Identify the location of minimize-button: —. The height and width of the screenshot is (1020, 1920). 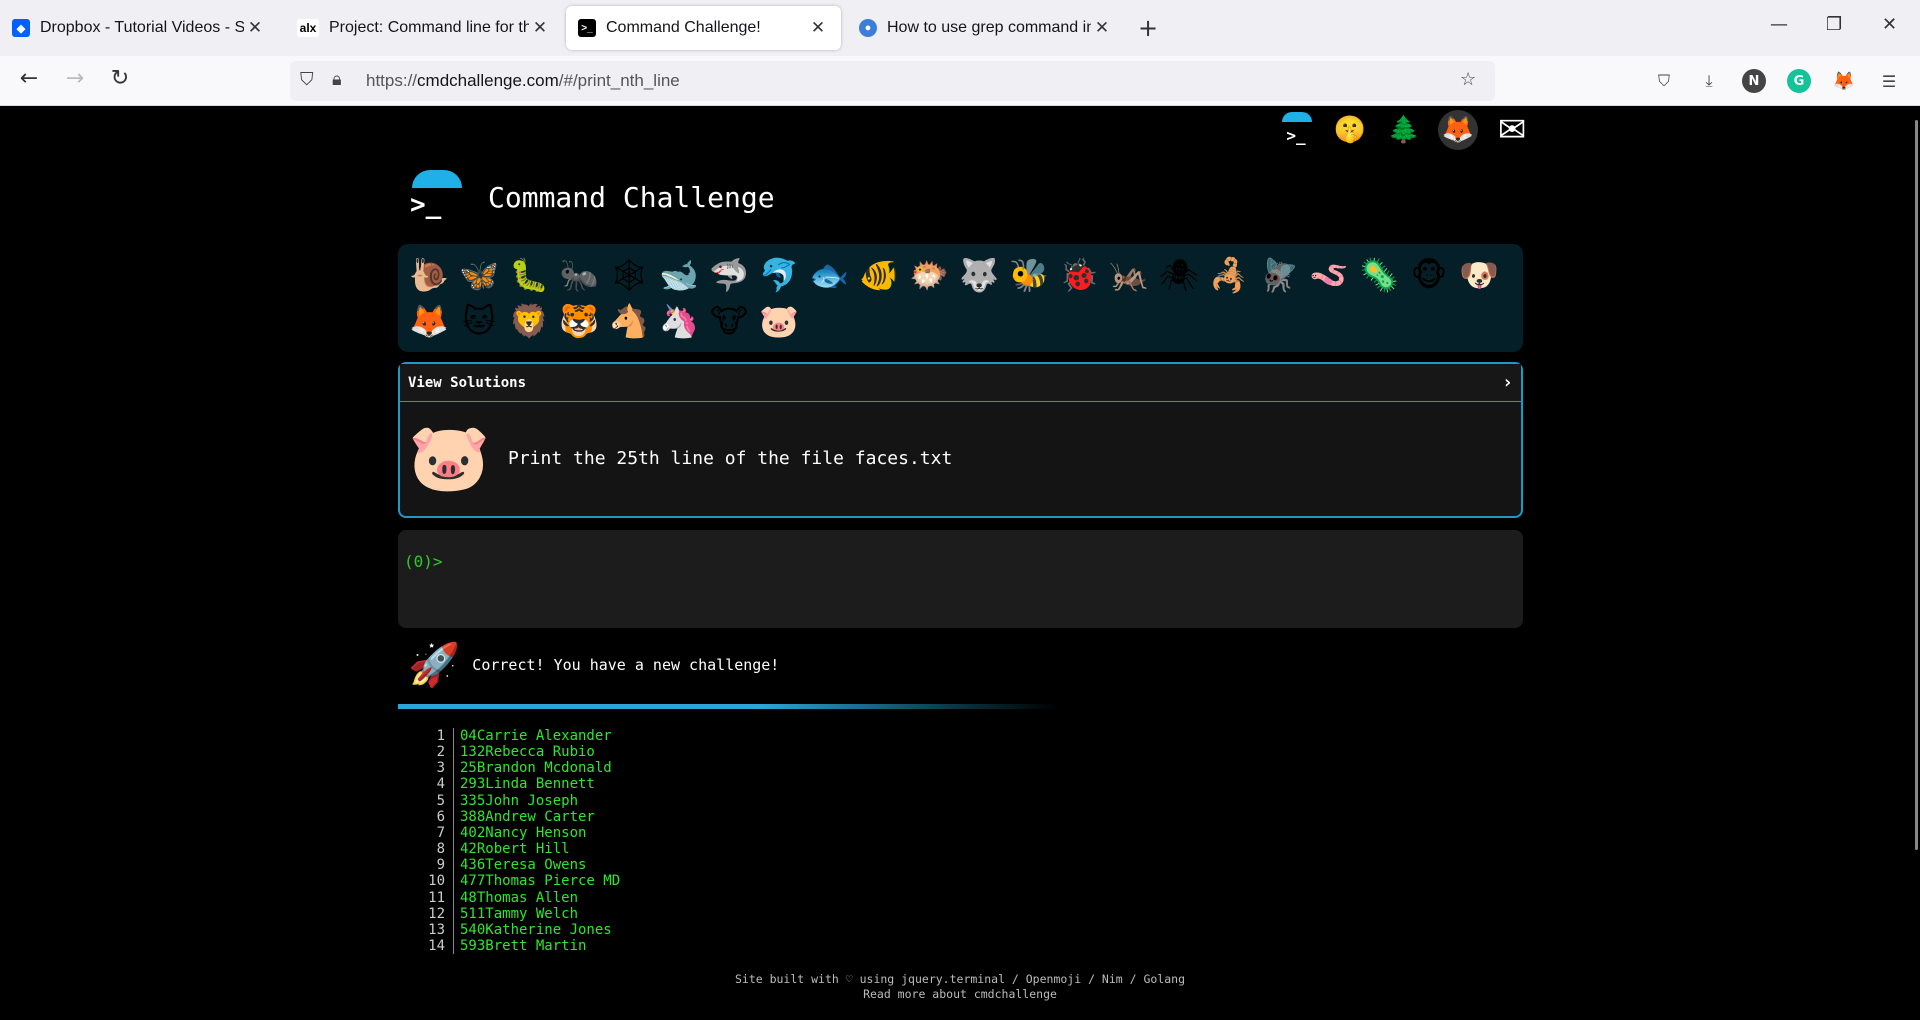
(1779, 24).